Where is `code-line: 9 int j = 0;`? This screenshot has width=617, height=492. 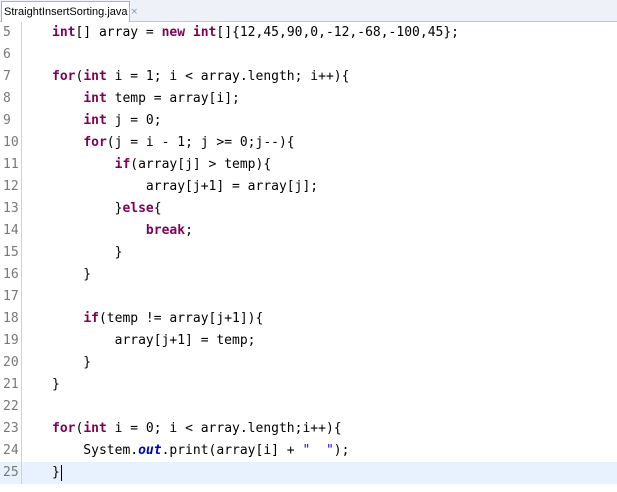
code-line: 9 int j = 0; is located at coordinates (308, 121).